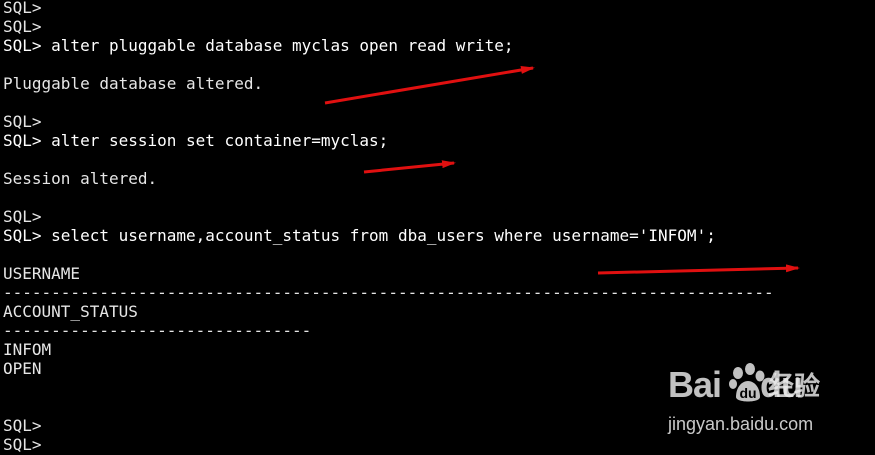  What do you see at coordinates (747, 382) in the screenshot?
I see `paw-icon: du` at bounding box center [747, 382].